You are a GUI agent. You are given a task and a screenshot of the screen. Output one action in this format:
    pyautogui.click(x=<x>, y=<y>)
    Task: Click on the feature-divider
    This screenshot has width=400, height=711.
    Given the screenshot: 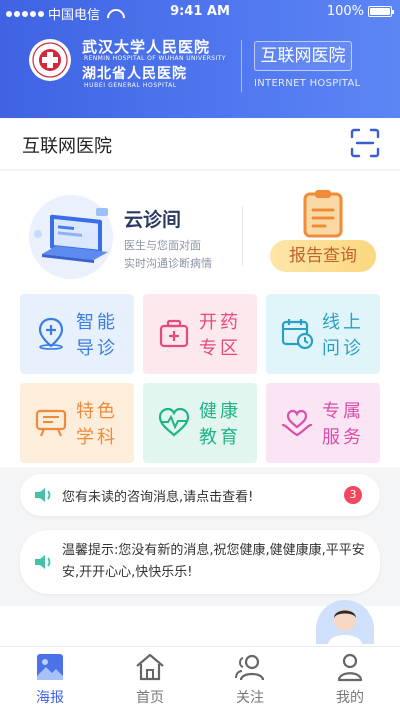 What is the action you would take?
    pyautogui.click(x=242, y=236)
    